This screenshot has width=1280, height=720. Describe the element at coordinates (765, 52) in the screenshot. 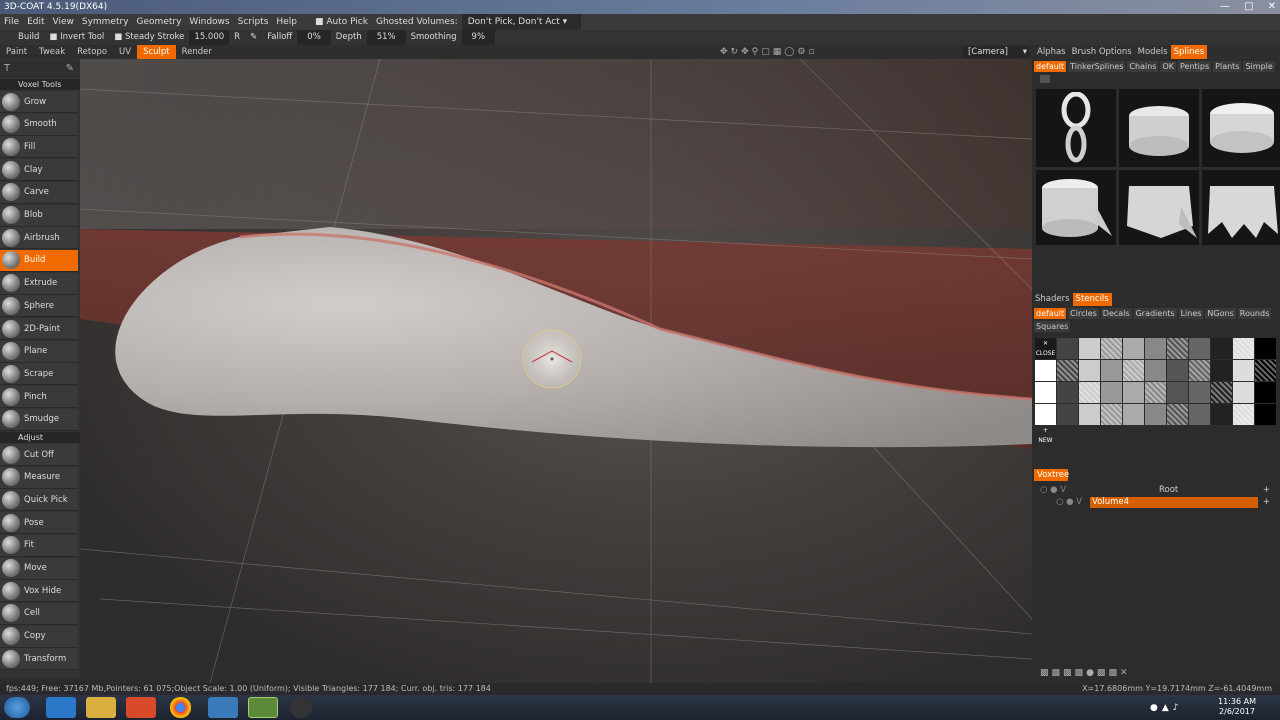

I see `frame-icon: ▢` at that location.